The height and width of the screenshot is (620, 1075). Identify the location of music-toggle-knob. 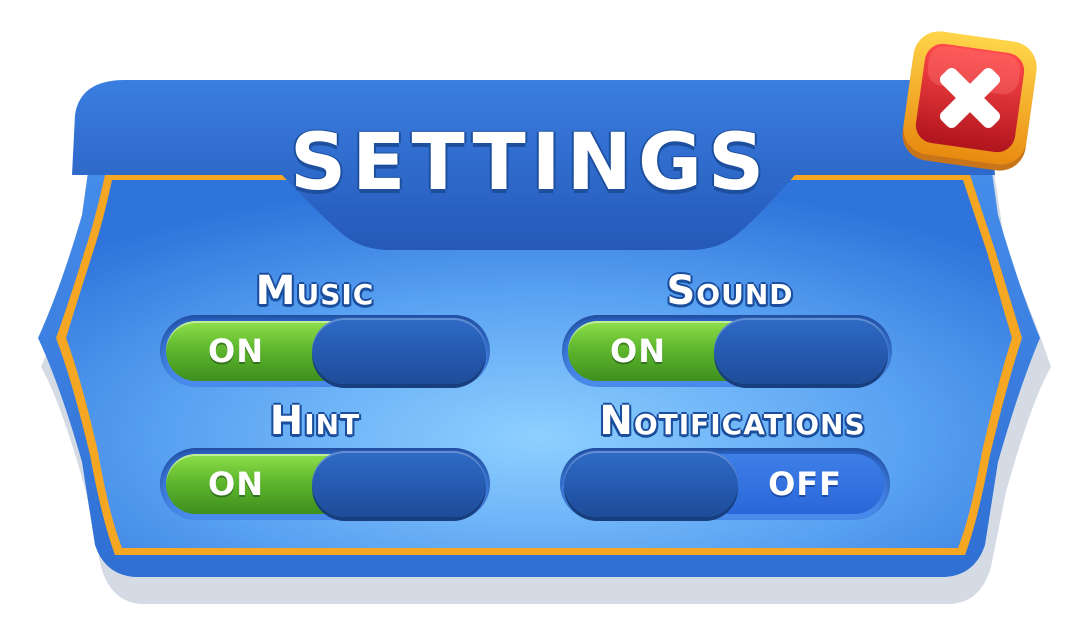
(399, 351).